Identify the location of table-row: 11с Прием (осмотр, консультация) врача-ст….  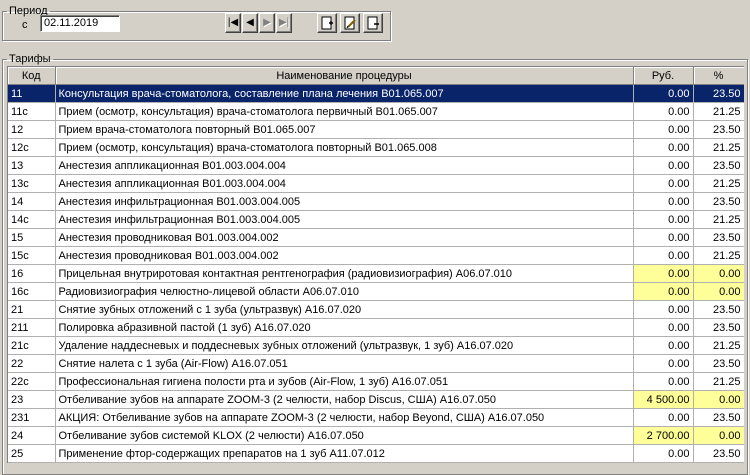
(376, 111).